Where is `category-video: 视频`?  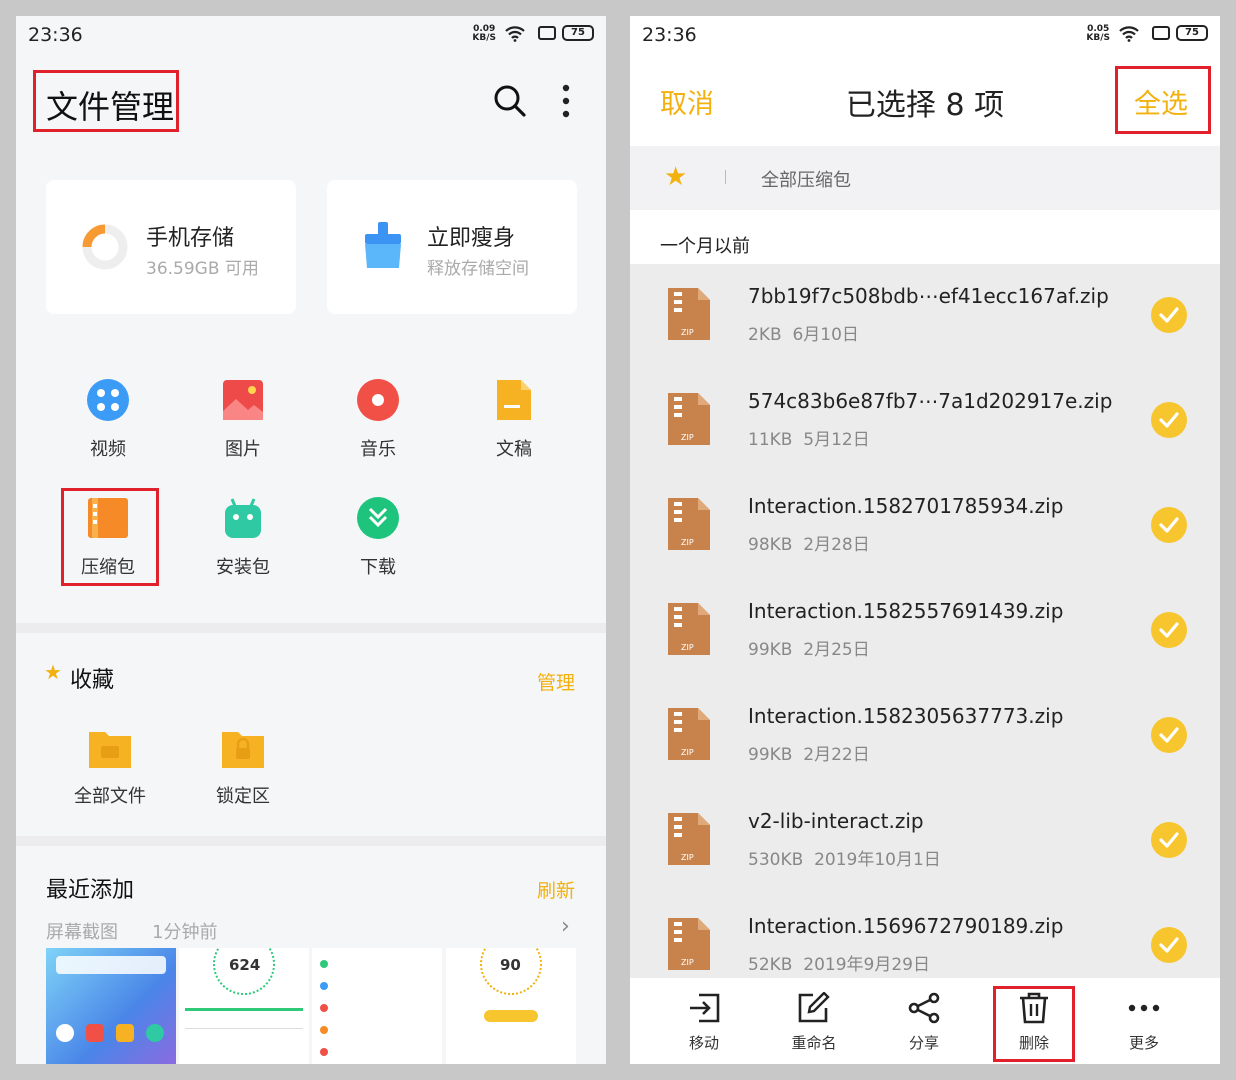 category-video: 视频 is located at coordinates (108, 419).